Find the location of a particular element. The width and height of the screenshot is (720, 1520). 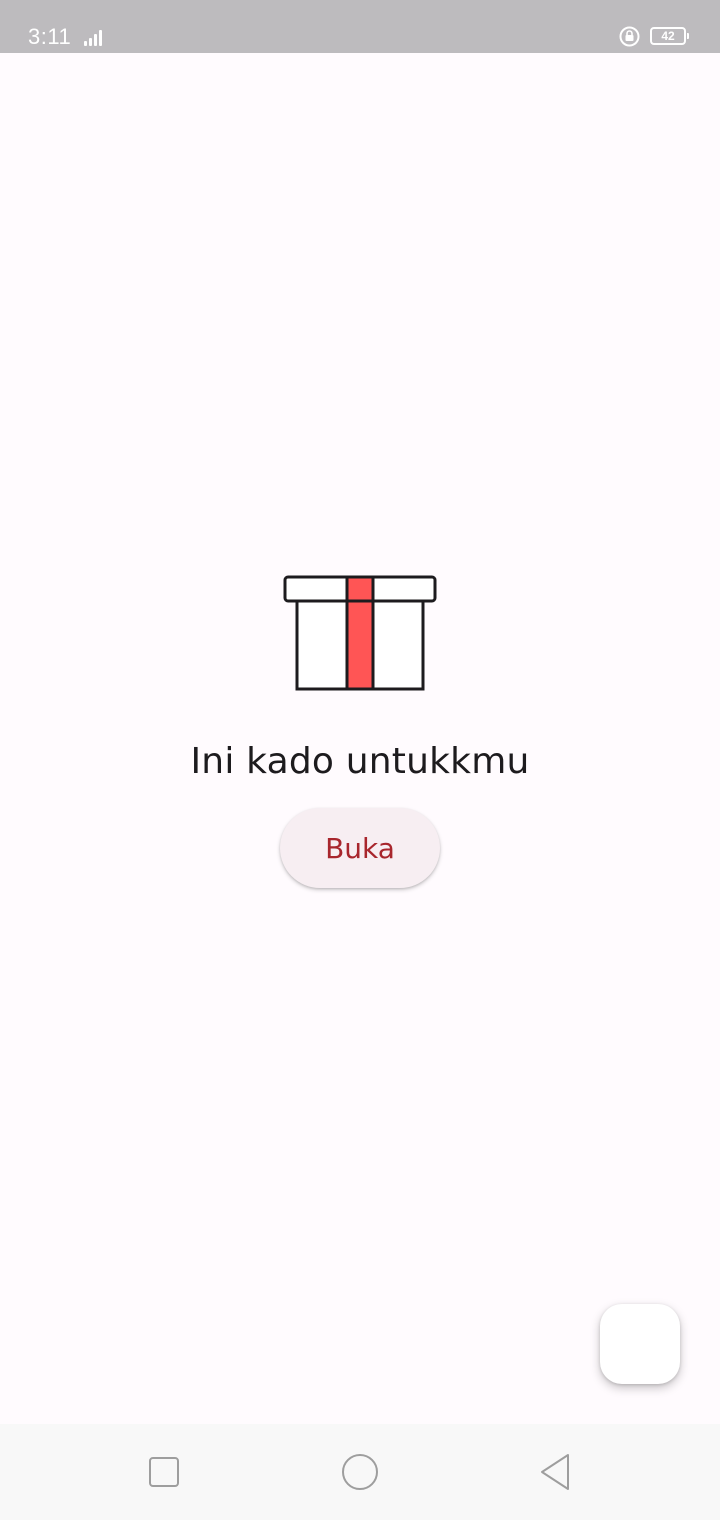

back-button is located at coordinates (555, 1472).